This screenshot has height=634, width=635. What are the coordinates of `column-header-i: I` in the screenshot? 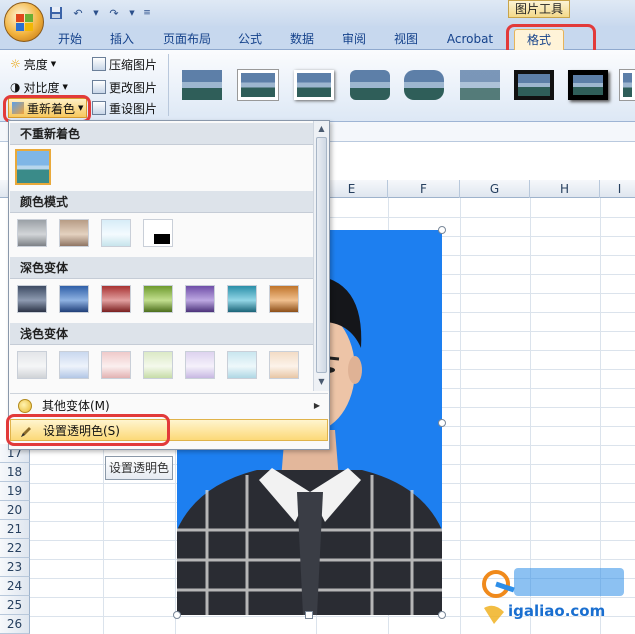 It's located at (617, 189).